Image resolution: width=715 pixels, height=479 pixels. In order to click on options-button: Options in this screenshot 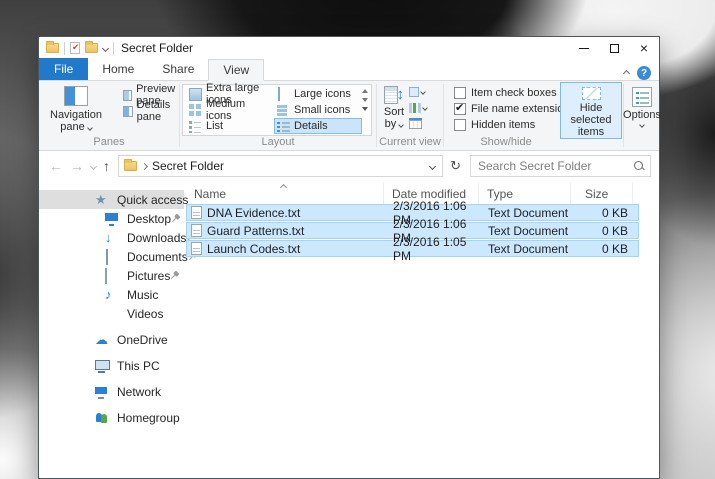, I will do `click(642, 105)`.